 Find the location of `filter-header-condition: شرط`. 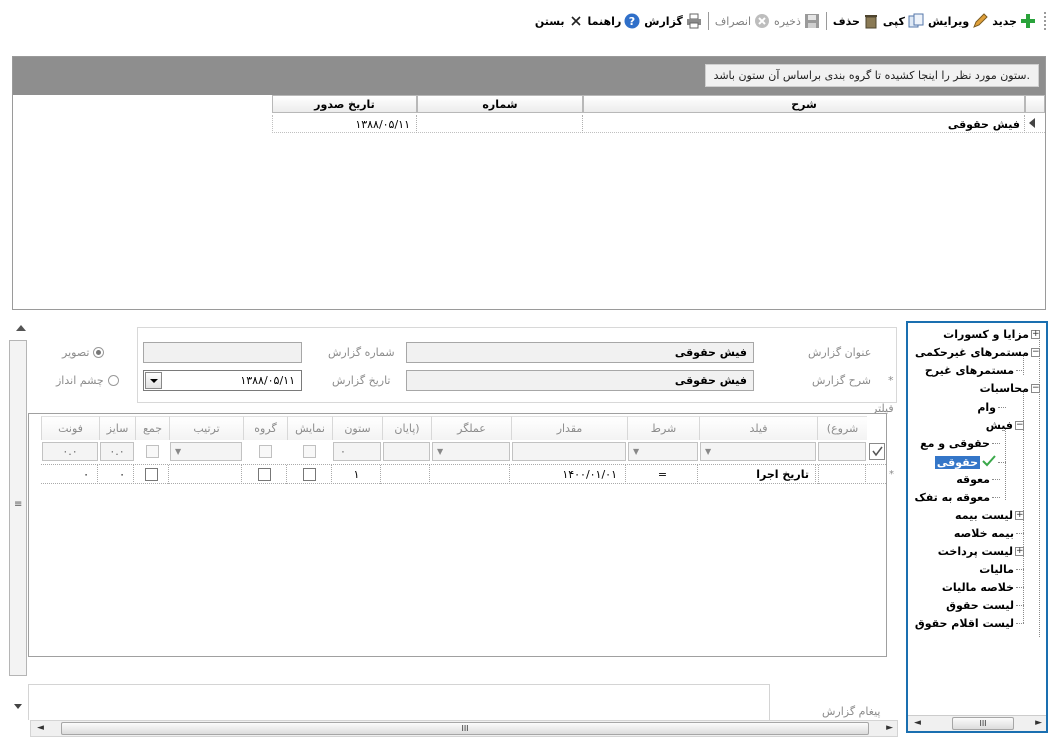

filter-header-condition: شرط is located at coordinates (663, 428).